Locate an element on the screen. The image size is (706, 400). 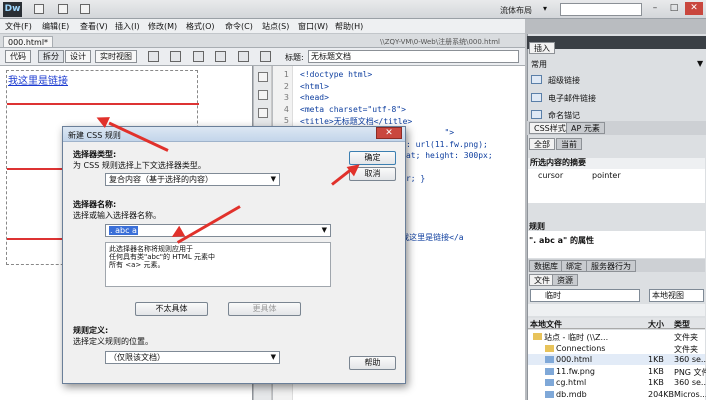
live-view-button: 实时视图 is located at coordinates (116, 56).